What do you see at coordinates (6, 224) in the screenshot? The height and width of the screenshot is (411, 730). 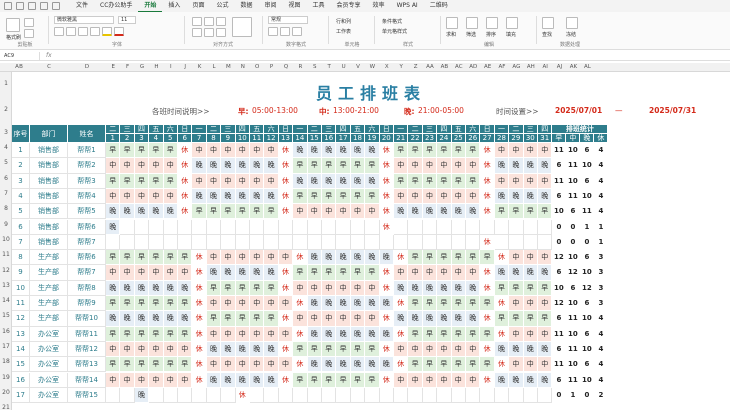 I see `row-number: 9` at bounding box center [6, 224].